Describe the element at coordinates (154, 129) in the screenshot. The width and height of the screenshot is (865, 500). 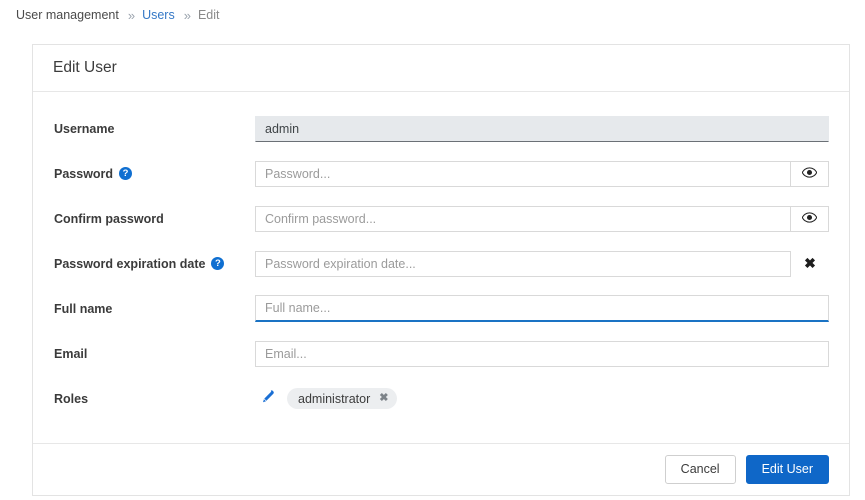
I see `username-label: Username` at that location.